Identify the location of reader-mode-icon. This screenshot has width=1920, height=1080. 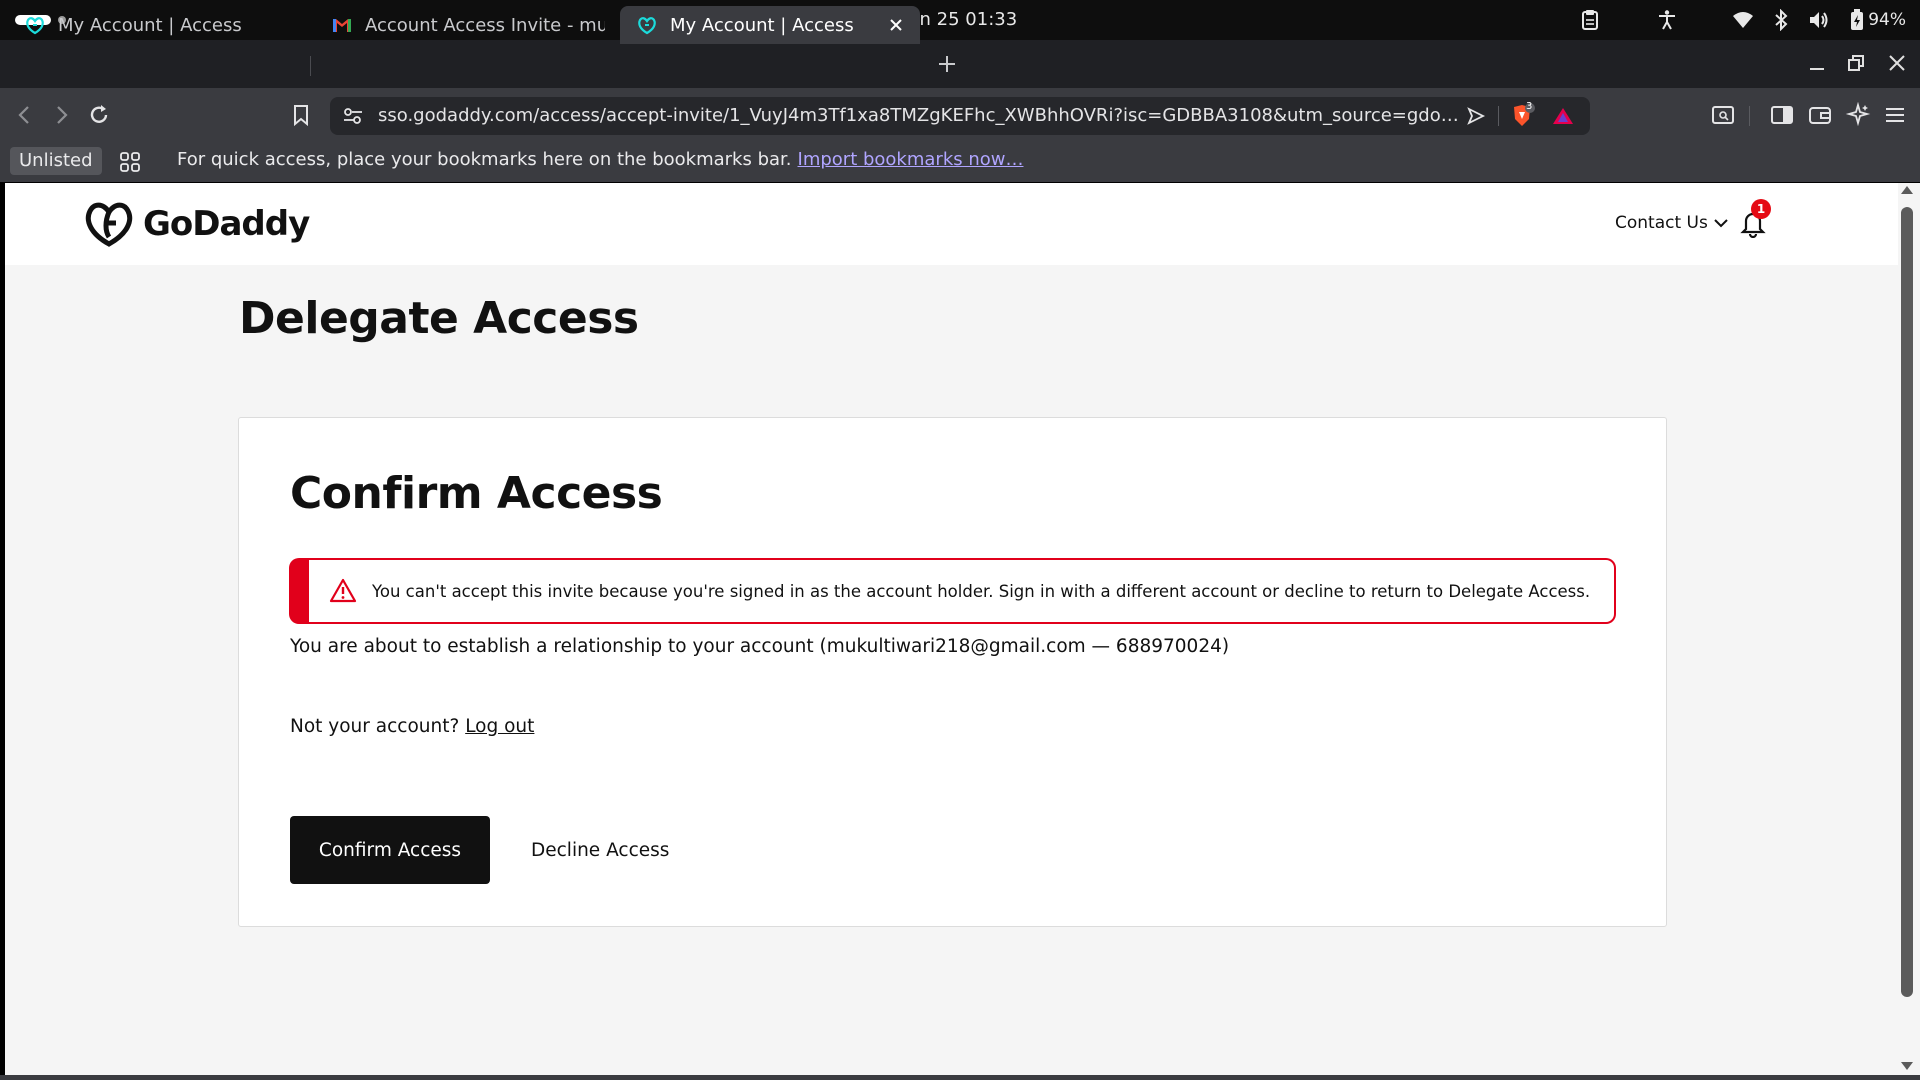
(1723, 115).